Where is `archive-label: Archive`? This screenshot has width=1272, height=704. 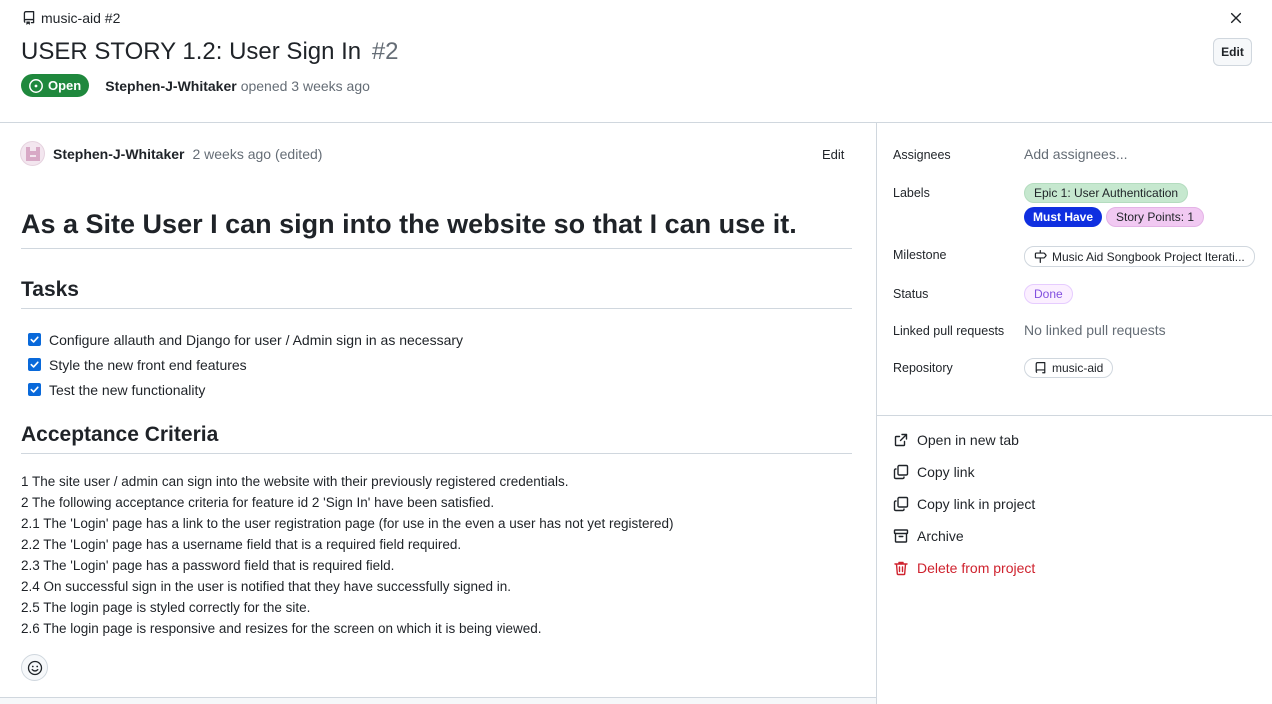 archive-label: Archive is located at coordinates (940, 536).